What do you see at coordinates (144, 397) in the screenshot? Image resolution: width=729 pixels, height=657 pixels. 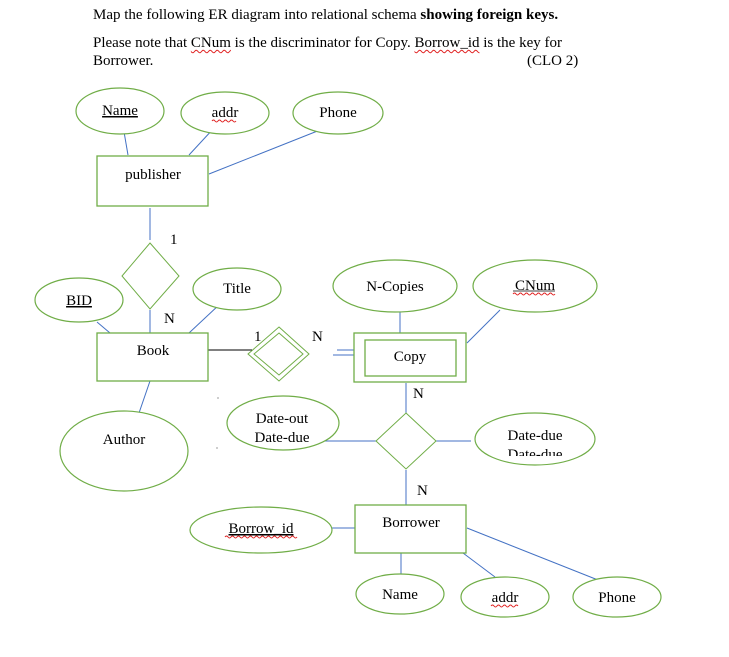 I see `line-book-author` at bounding box center [144, 397].